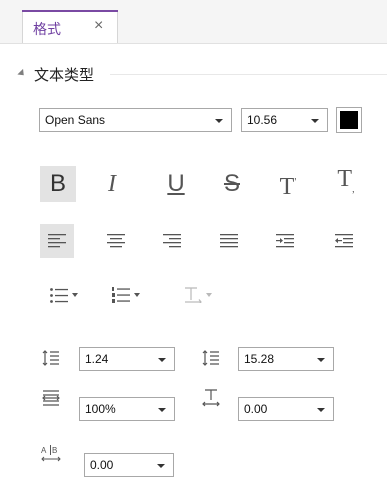 The height and width of the screenshot is (488, 387). I want to click on text-direction-button, so click(198, 295).